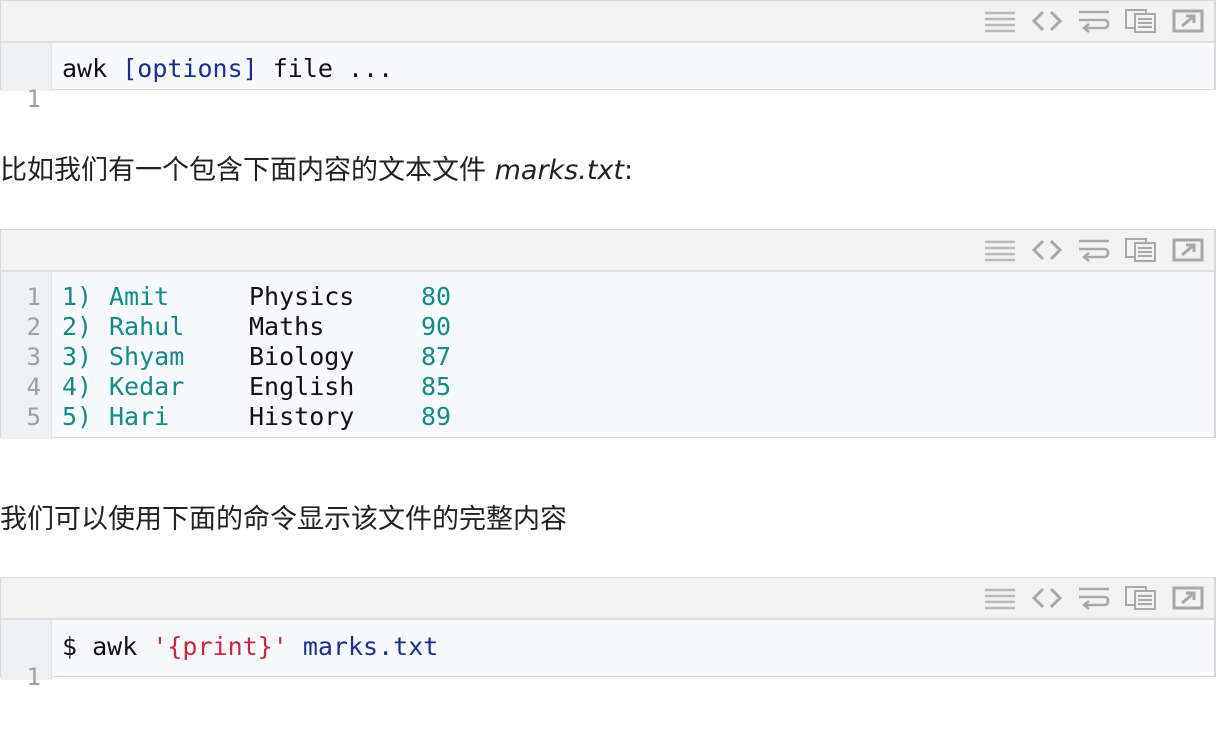 Image resolution: width=1218 pixels, height=752 pixels. I want to click on subject-name: English, so click(302, 386).